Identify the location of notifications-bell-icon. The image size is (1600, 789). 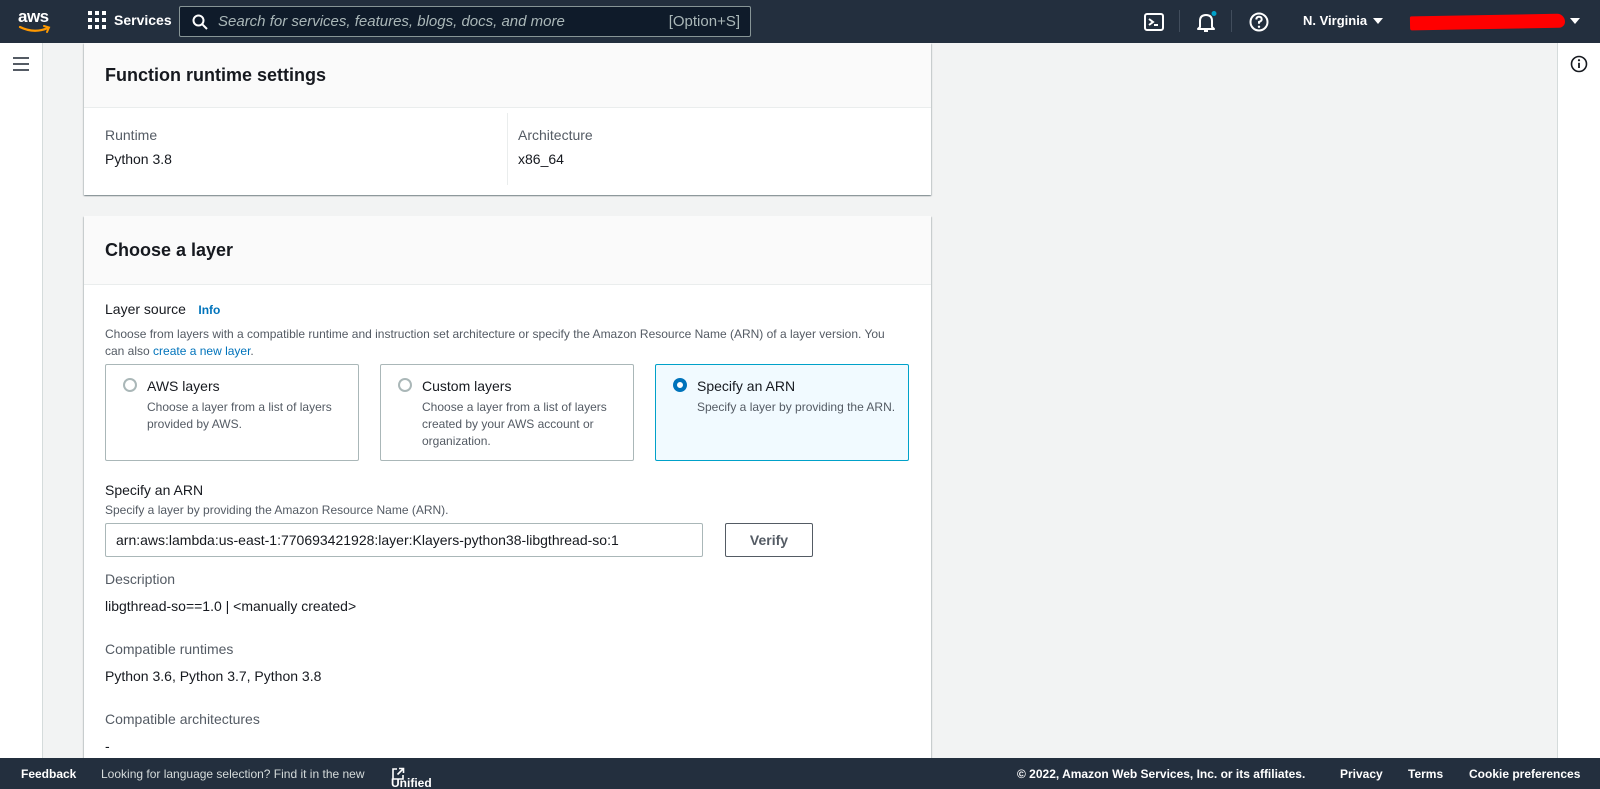
(1206, 22).